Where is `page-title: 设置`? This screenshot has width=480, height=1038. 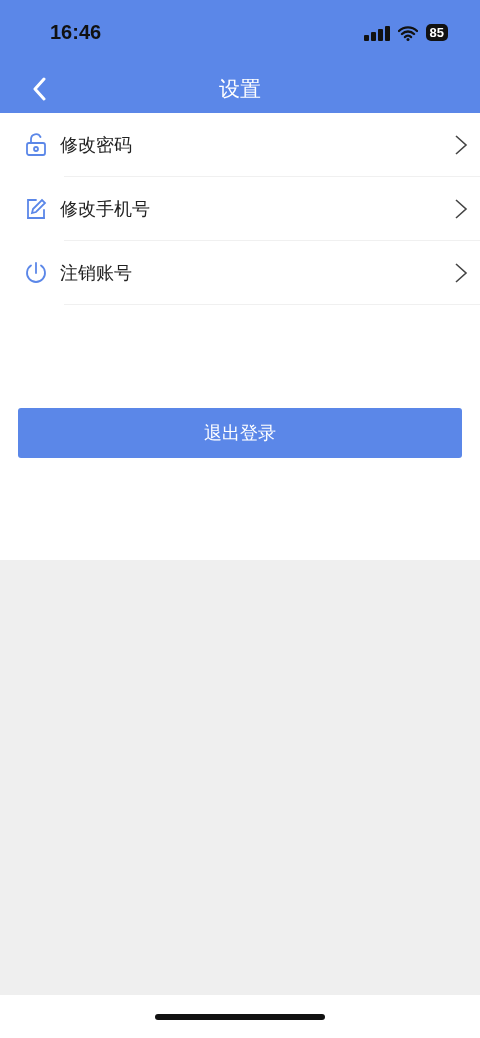
page-title: 设置 is located at coordinates (240, 89).